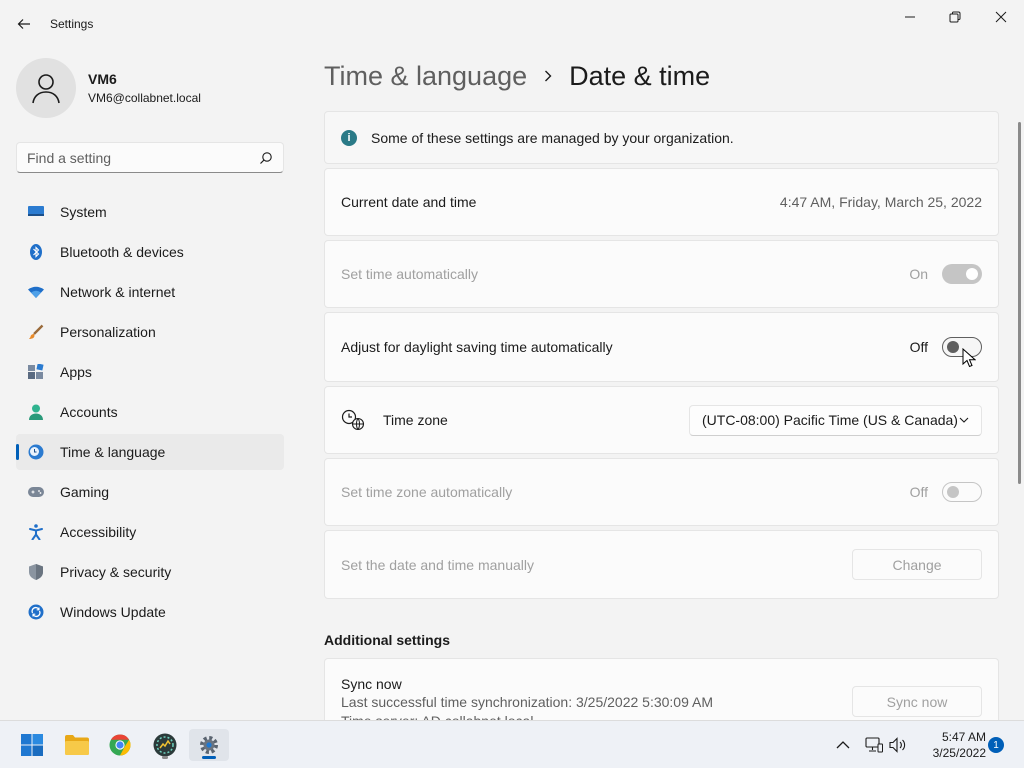  I want to click on start-button, so click(32, 745).